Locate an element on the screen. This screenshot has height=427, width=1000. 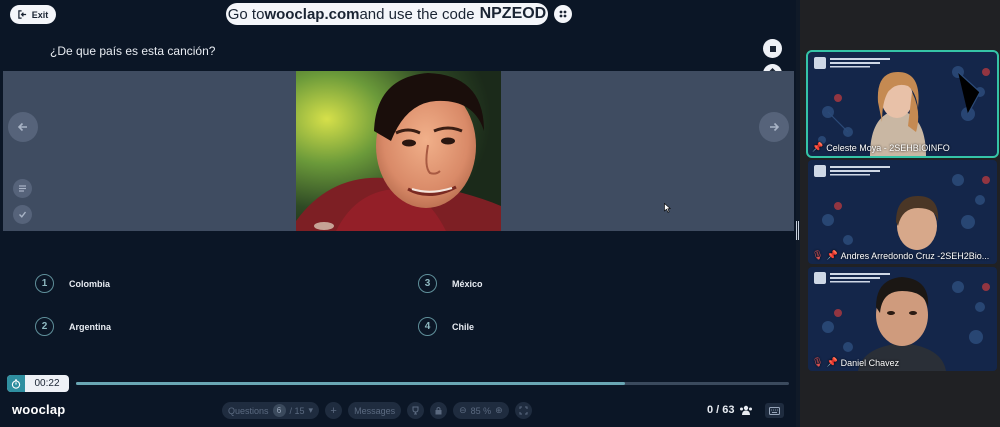
keyboard-icon is located at coordinates (774, 410).